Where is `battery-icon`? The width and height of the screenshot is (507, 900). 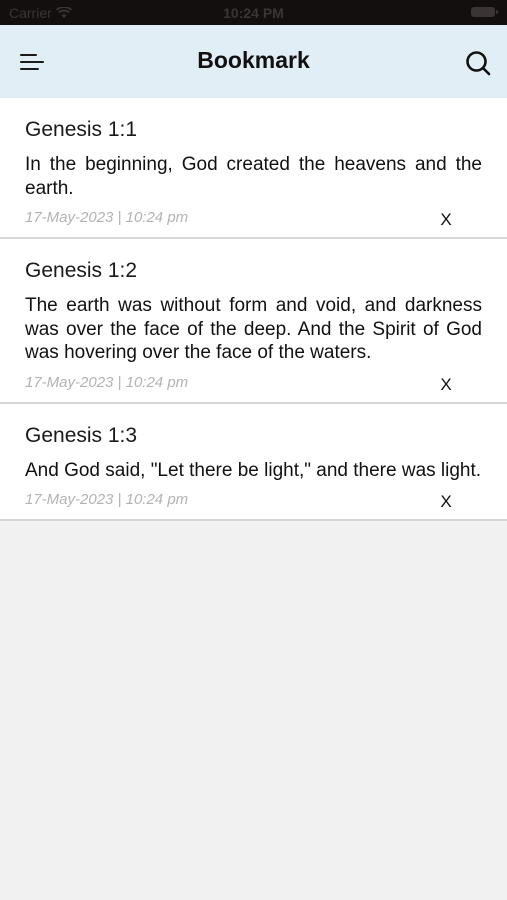
battery-icon is located at coordinates (484, 12).